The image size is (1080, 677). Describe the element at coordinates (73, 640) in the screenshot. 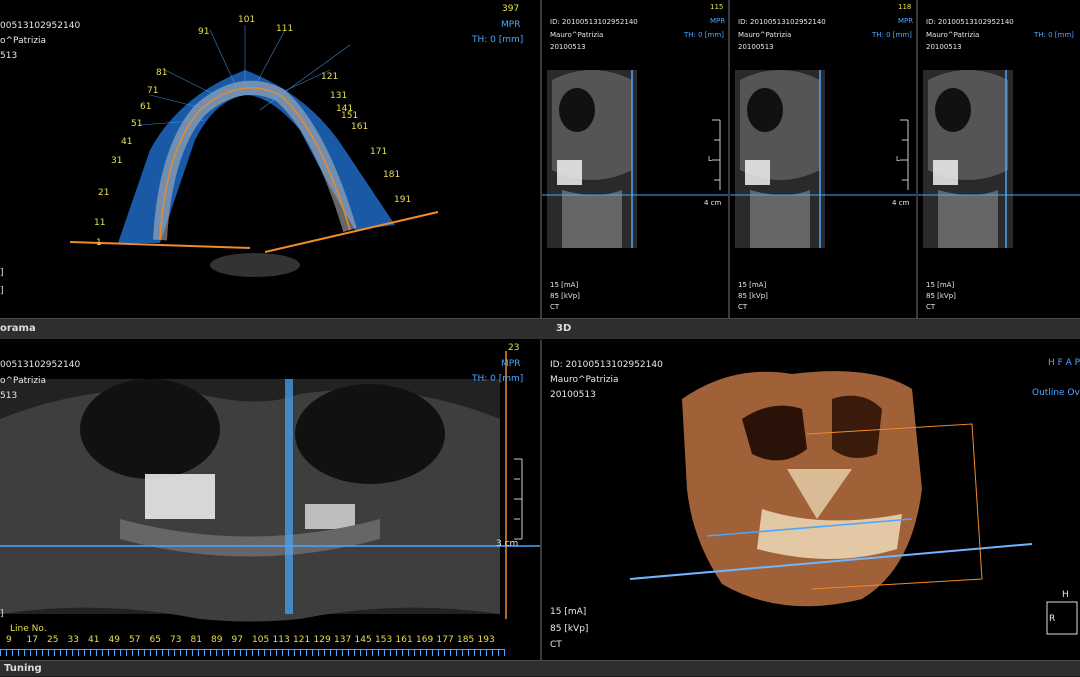

I see `ruler-tick-label: 33` at that location.